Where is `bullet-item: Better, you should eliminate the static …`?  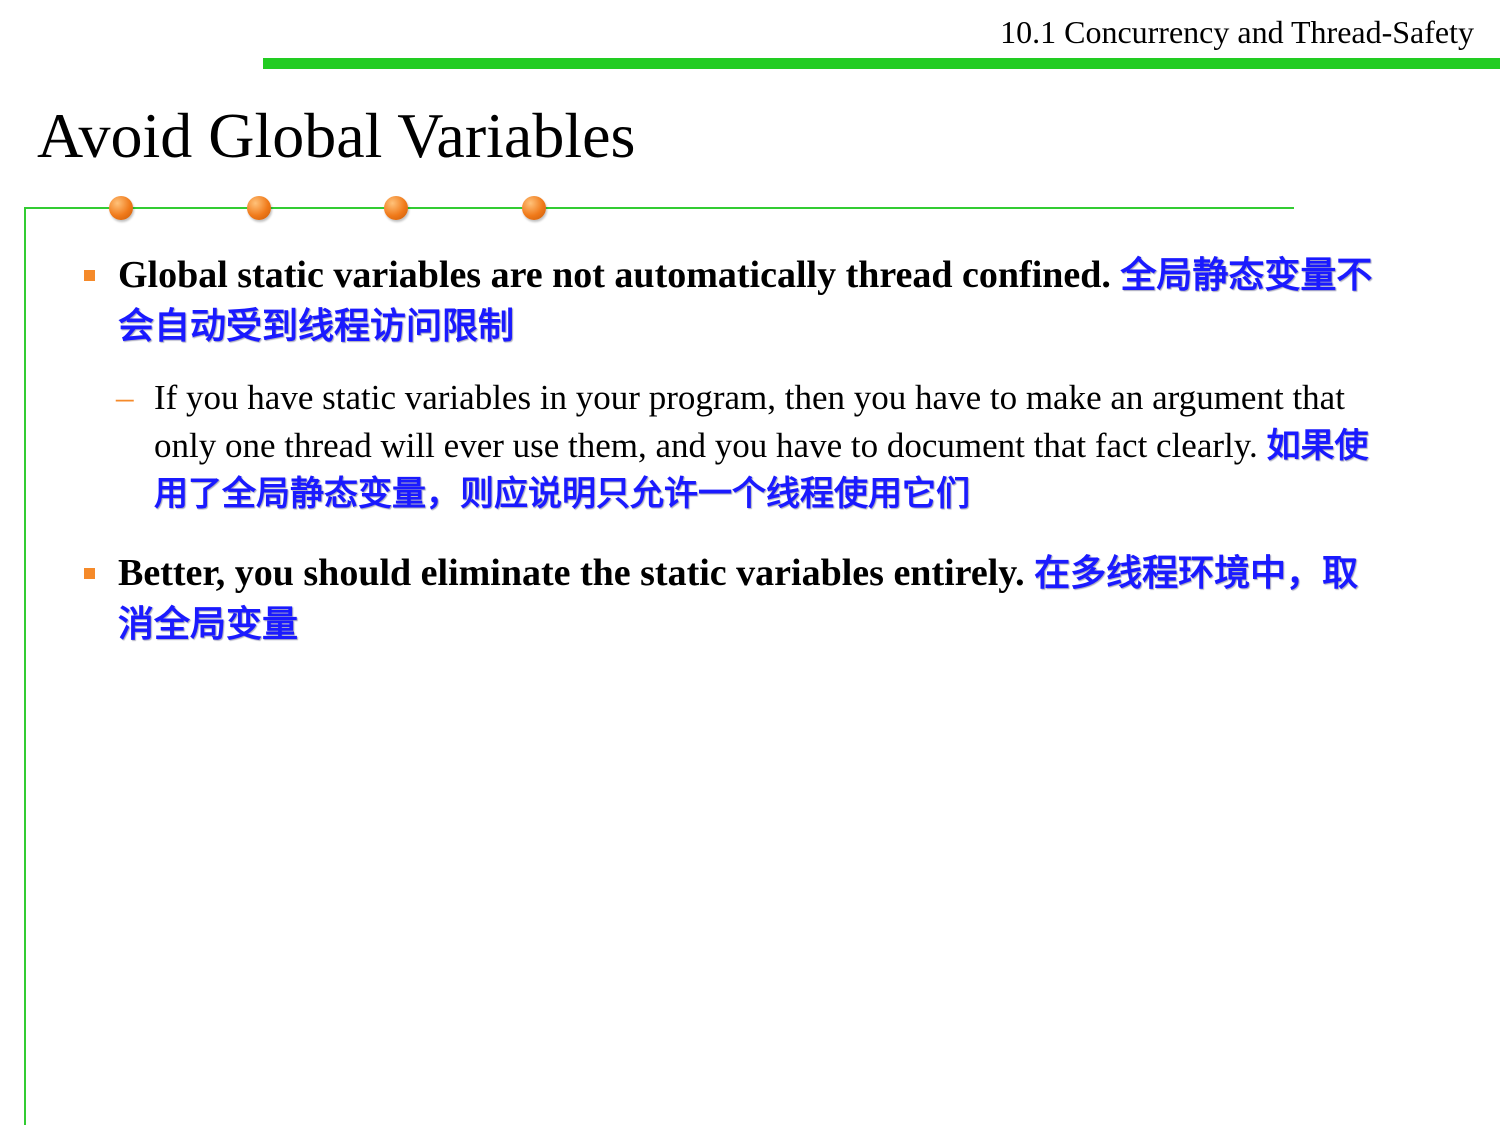
bullet-item: Better, you should eliminate the static … is located at coordinates (734, 599).